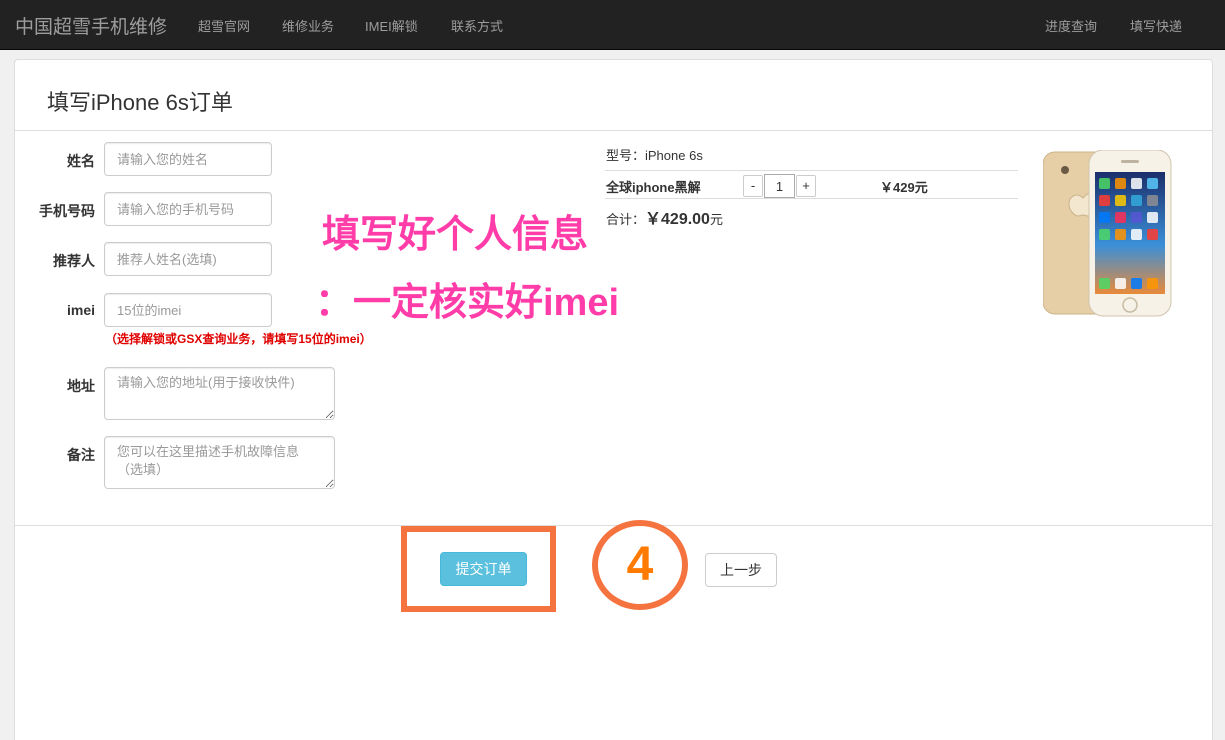 The height and width of the screenshot is (740, 1225). What do you see at coordinates (477, 25) in the screenshot?
I see `nav-link-contact: 联系方式` at bounding box center [477, 25].